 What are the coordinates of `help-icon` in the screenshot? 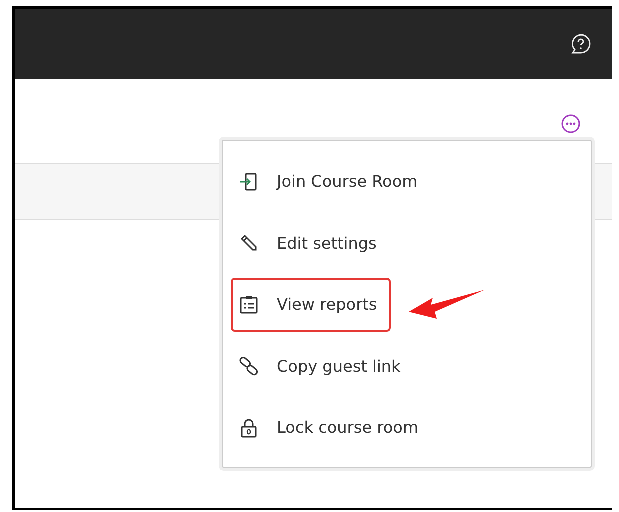 It's located at (581, 44).